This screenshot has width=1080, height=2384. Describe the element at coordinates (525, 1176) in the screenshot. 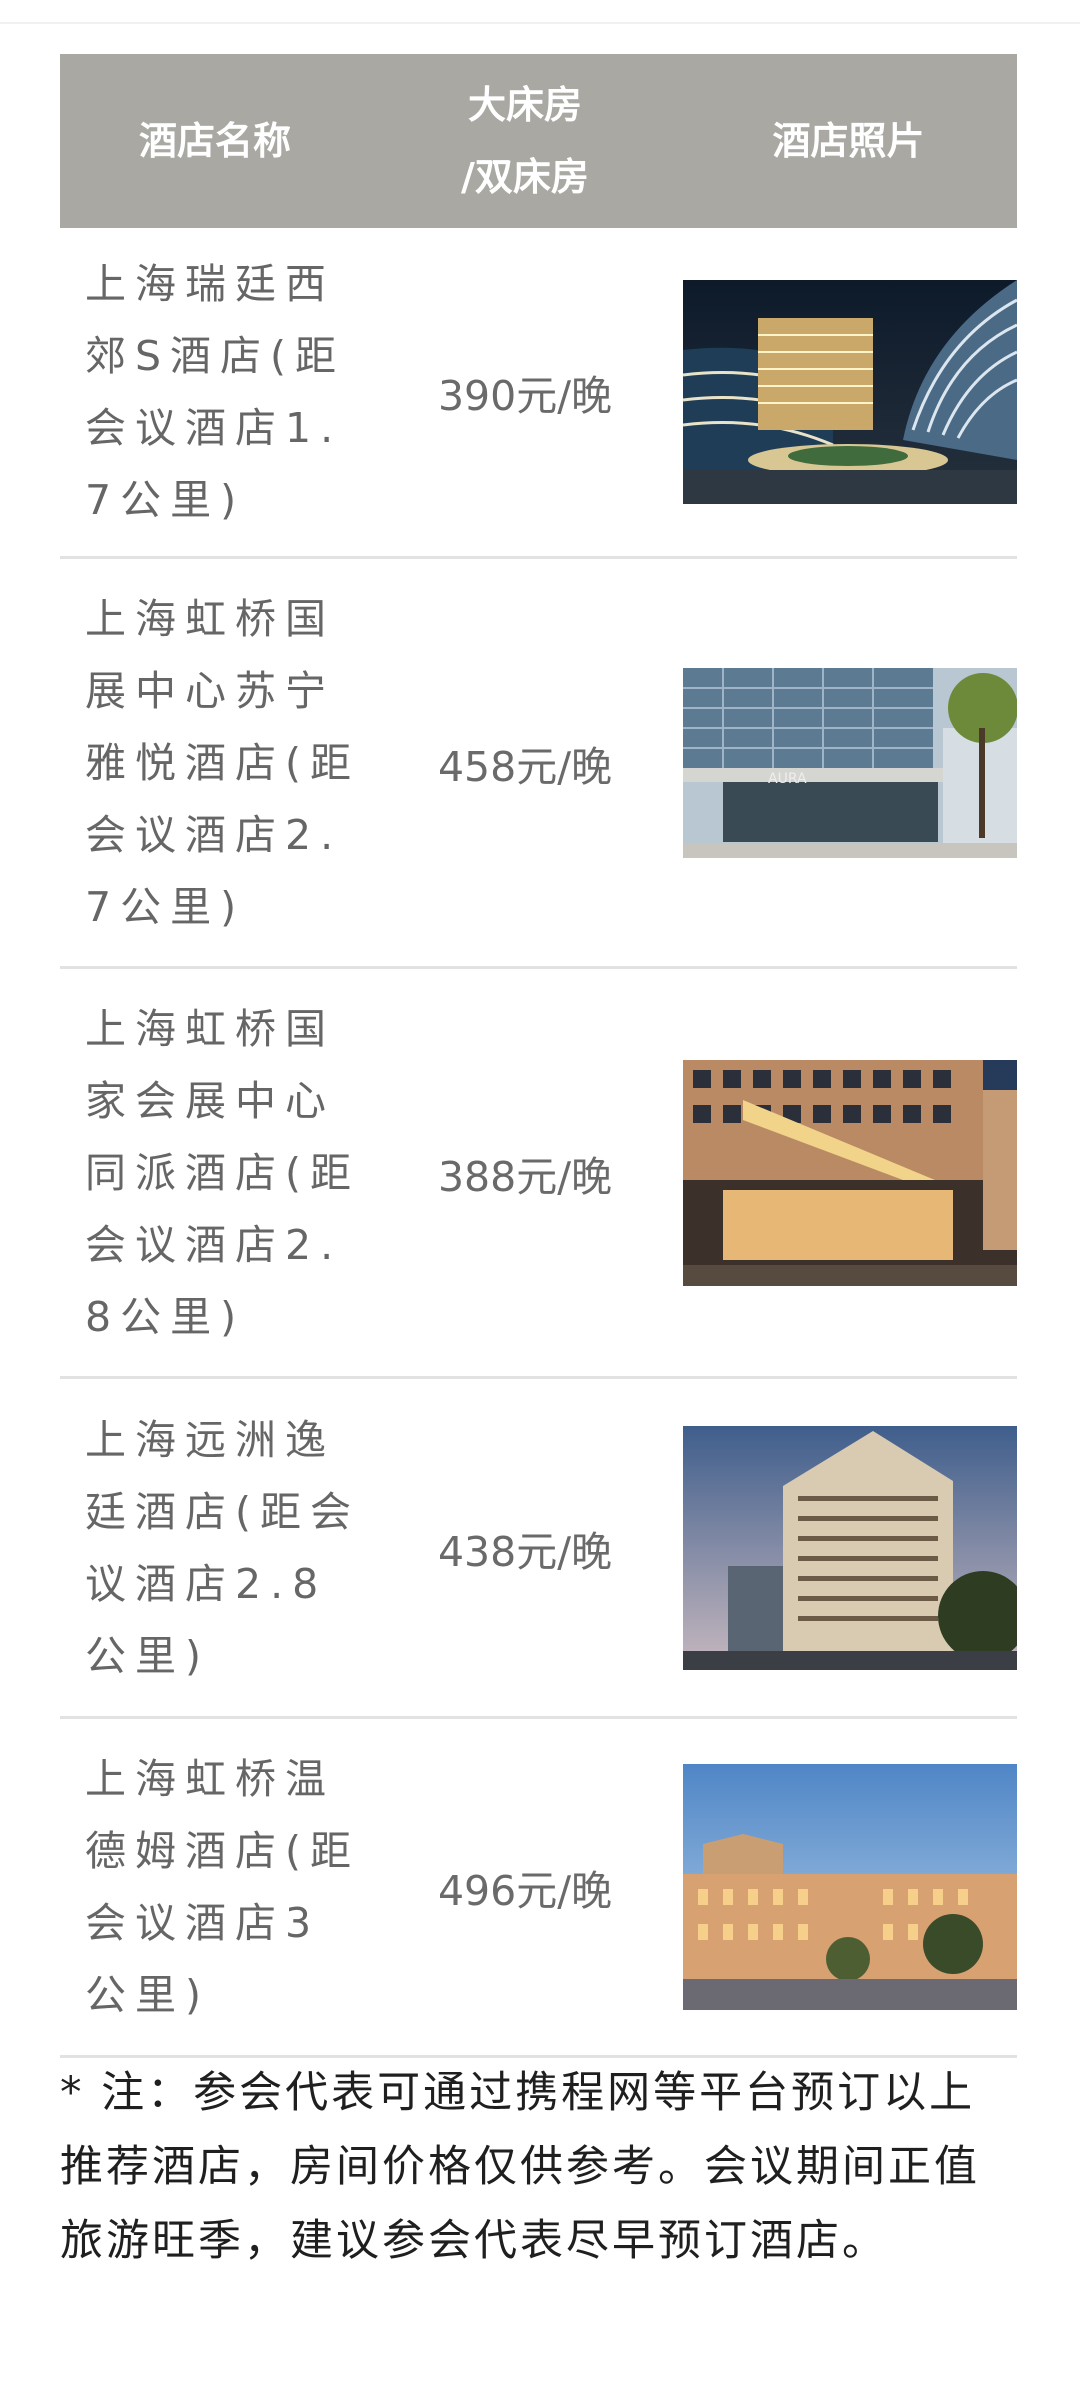

I see `hotel-price: 388元/晚` at that location.